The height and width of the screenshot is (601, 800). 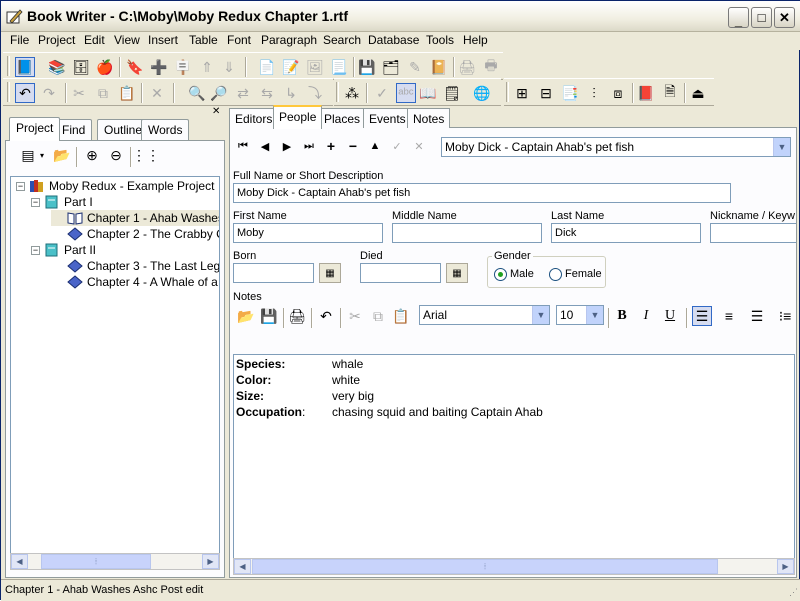 What do you see at coordinates (500, 274) in the screenshot?
I see `gender-male-radio` at bounding box center [500, 274].